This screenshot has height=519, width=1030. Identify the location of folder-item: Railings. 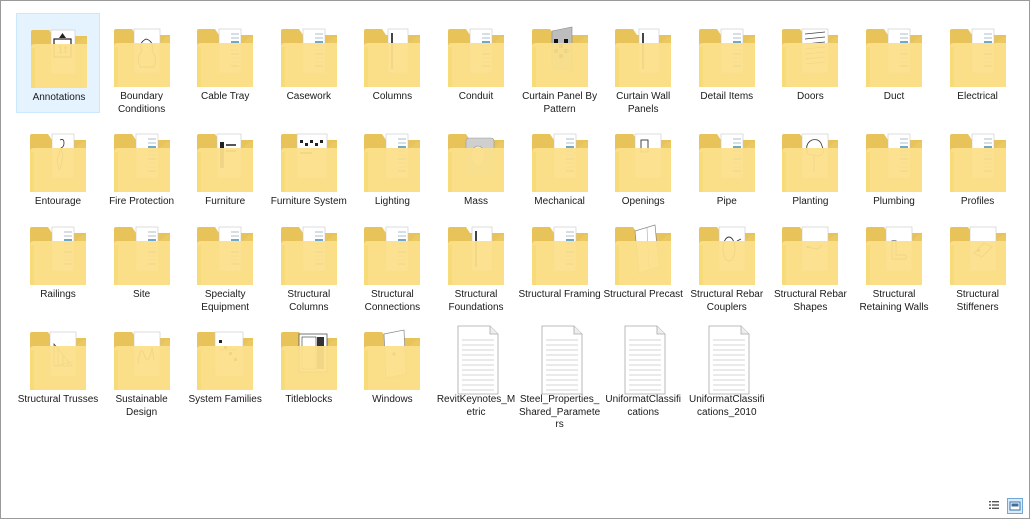
(58, 261).